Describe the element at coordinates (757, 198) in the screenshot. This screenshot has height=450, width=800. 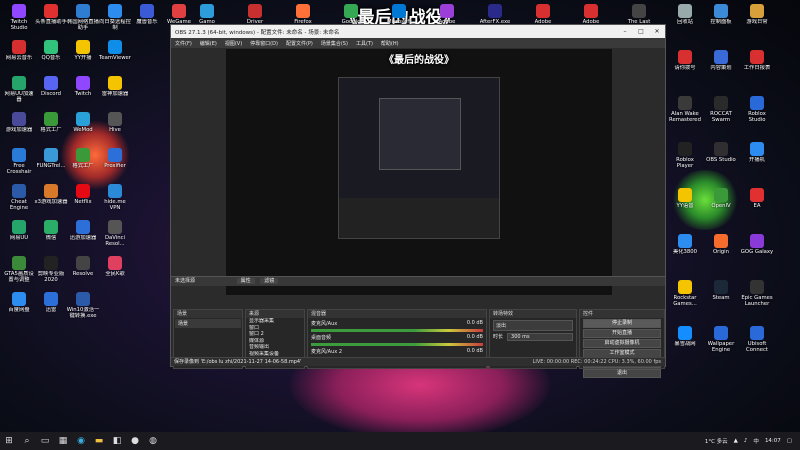
I see `desktop-shortcut: EA` at that location.